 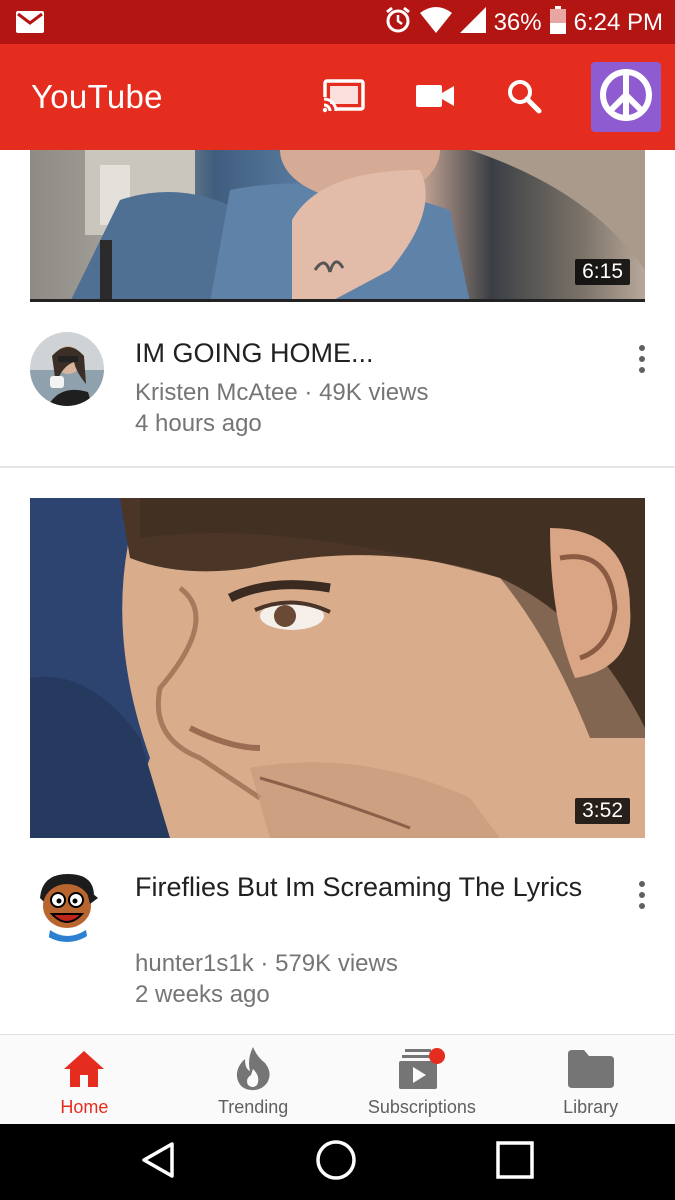 I want to click on system-navigation-bar, so click(x=337, y=1162).